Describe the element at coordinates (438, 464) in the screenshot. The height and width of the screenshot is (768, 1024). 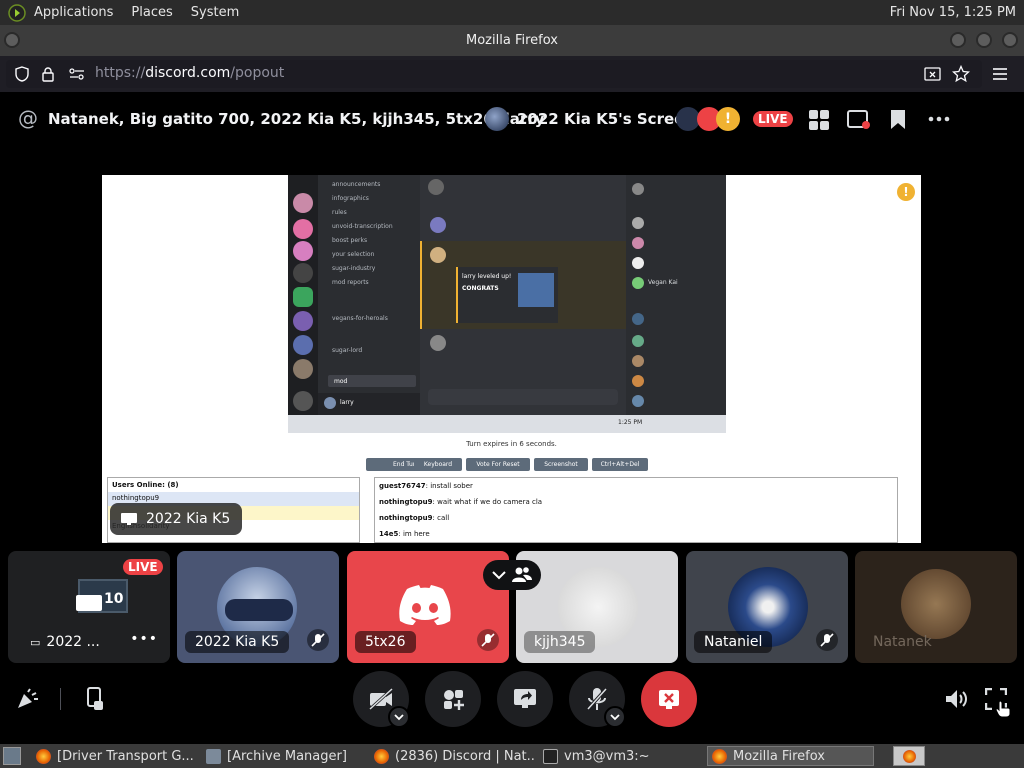
I see `keyboard-button: Keyboard` at that location.